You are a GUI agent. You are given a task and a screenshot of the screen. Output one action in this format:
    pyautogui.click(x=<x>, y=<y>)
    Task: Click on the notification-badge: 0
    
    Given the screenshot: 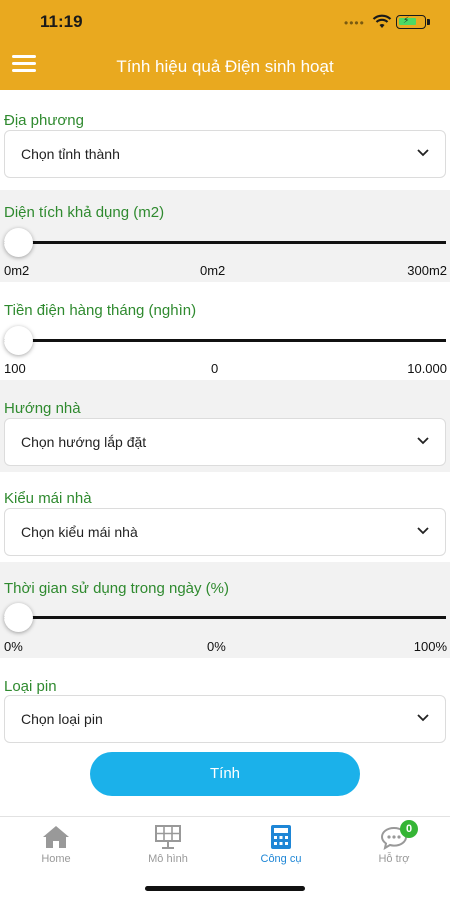 What is the action you would take?
    pyautogui.click(x=409, y=829)
    